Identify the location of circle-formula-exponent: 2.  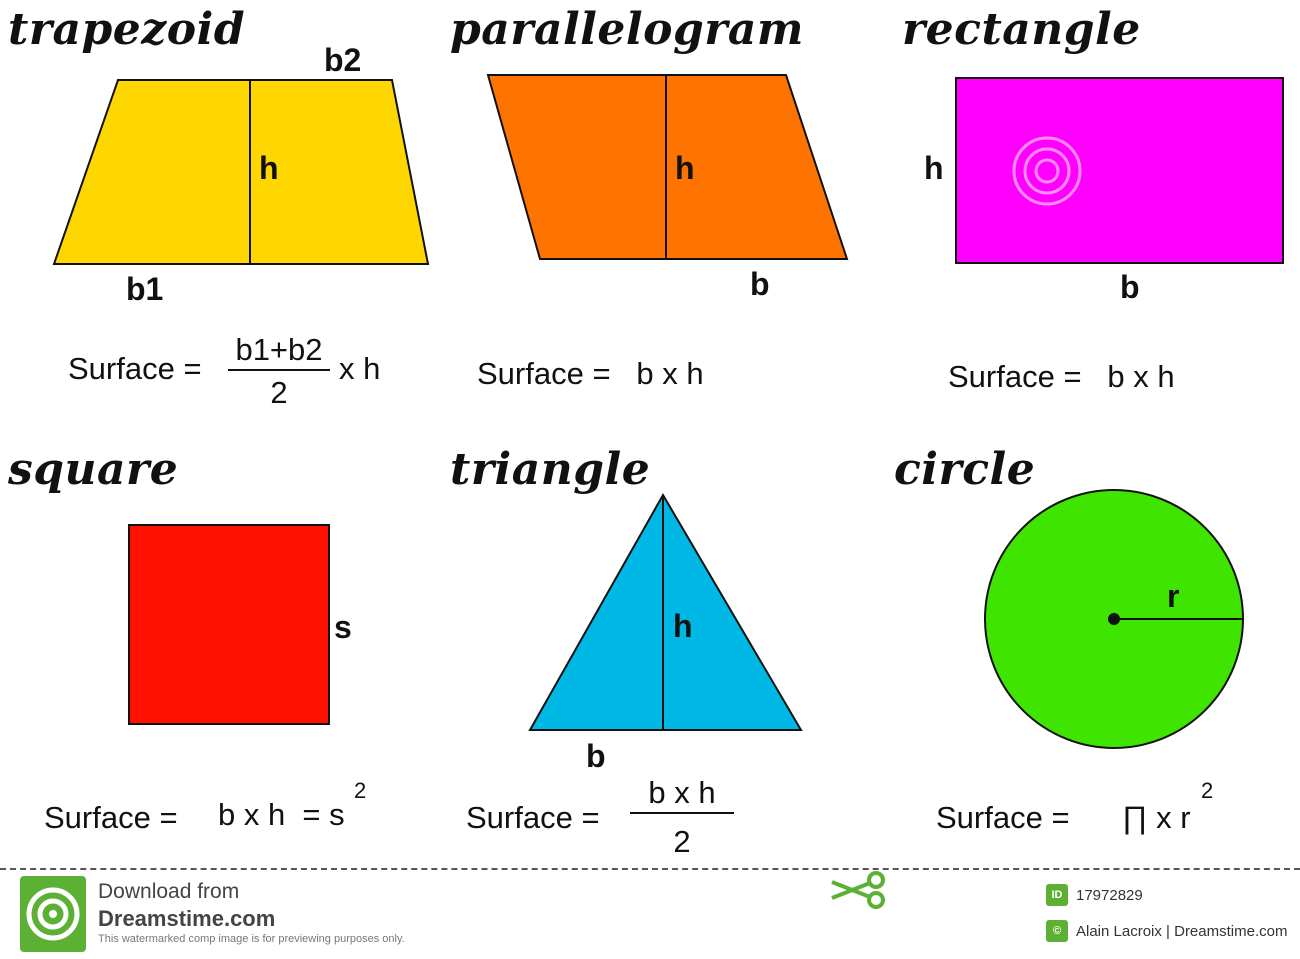
(1207, 790).